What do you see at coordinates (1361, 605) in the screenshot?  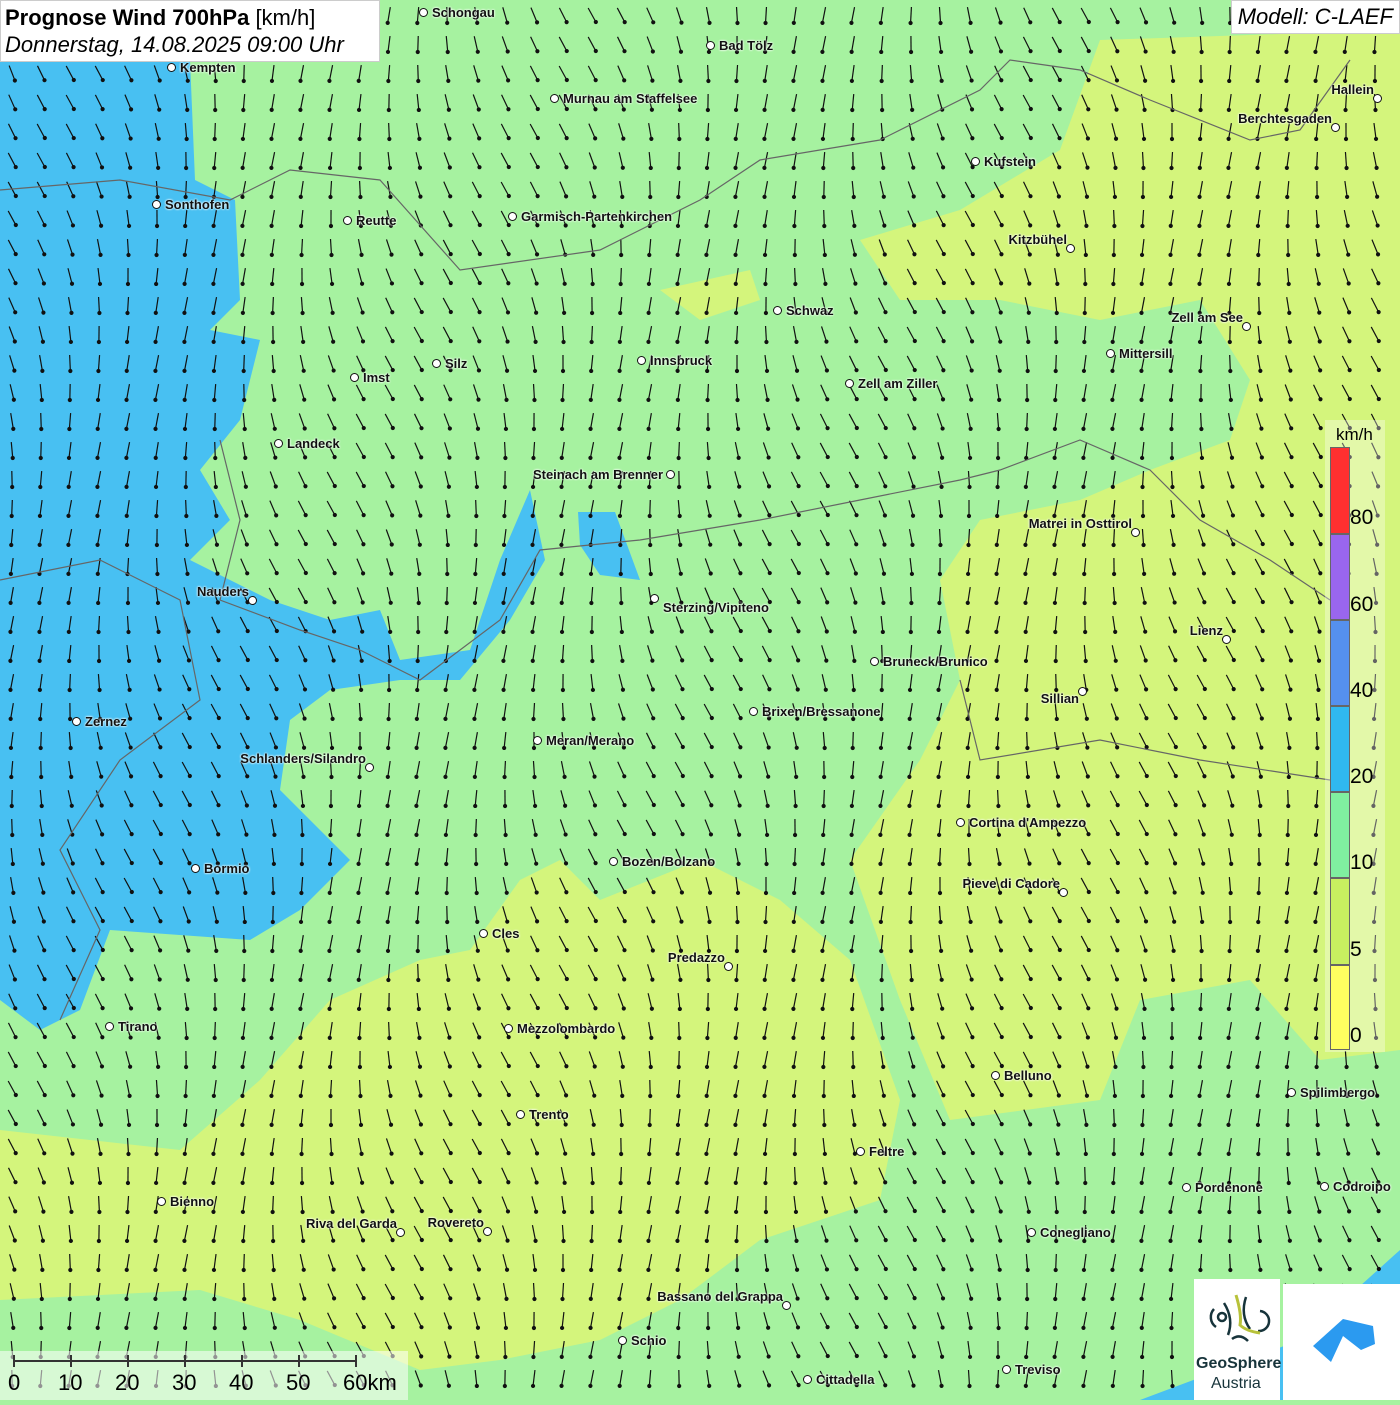 I see `legend-tick-label: 60` at bounding box center [1361, 605].